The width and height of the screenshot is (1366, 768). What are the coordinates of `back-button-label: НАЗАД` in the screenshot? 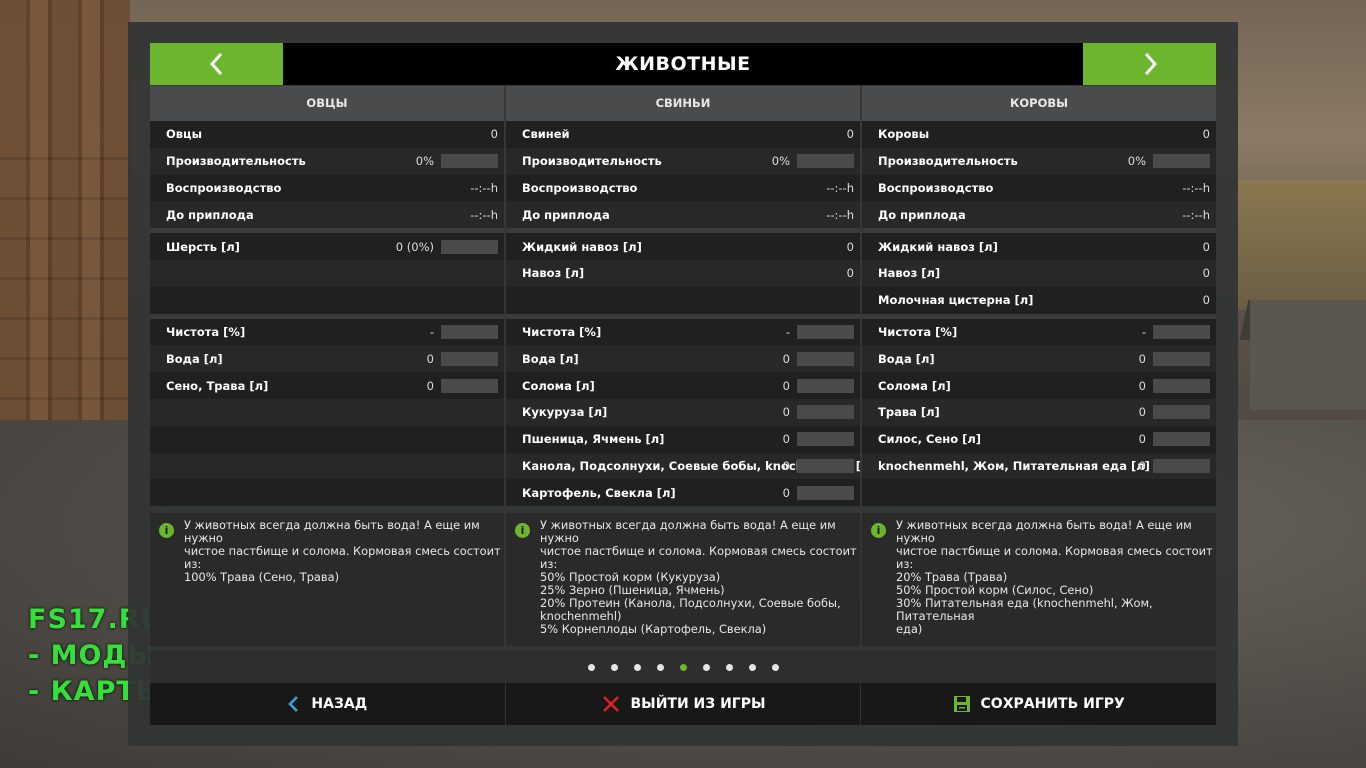 It's located at (339, 704).